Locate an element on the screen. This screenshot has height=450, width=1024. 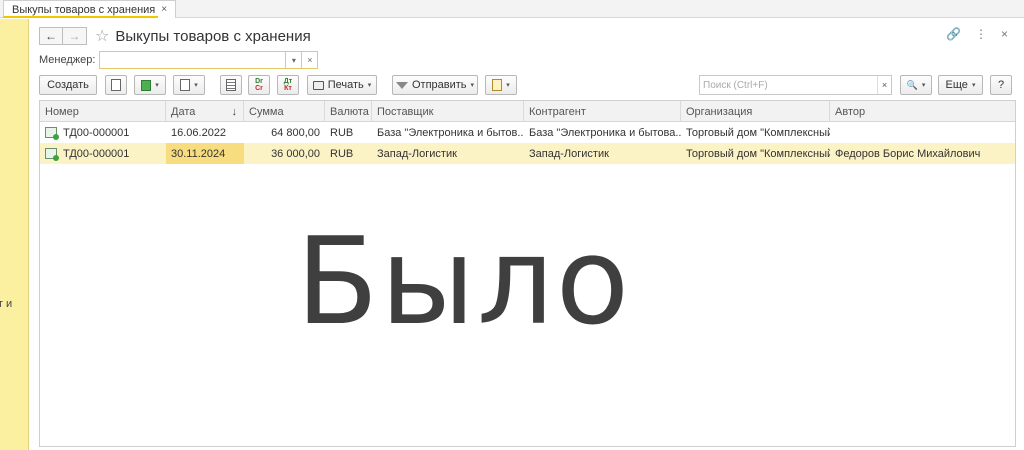
column-header-organization: Организация is located at coordinates (755, 111).